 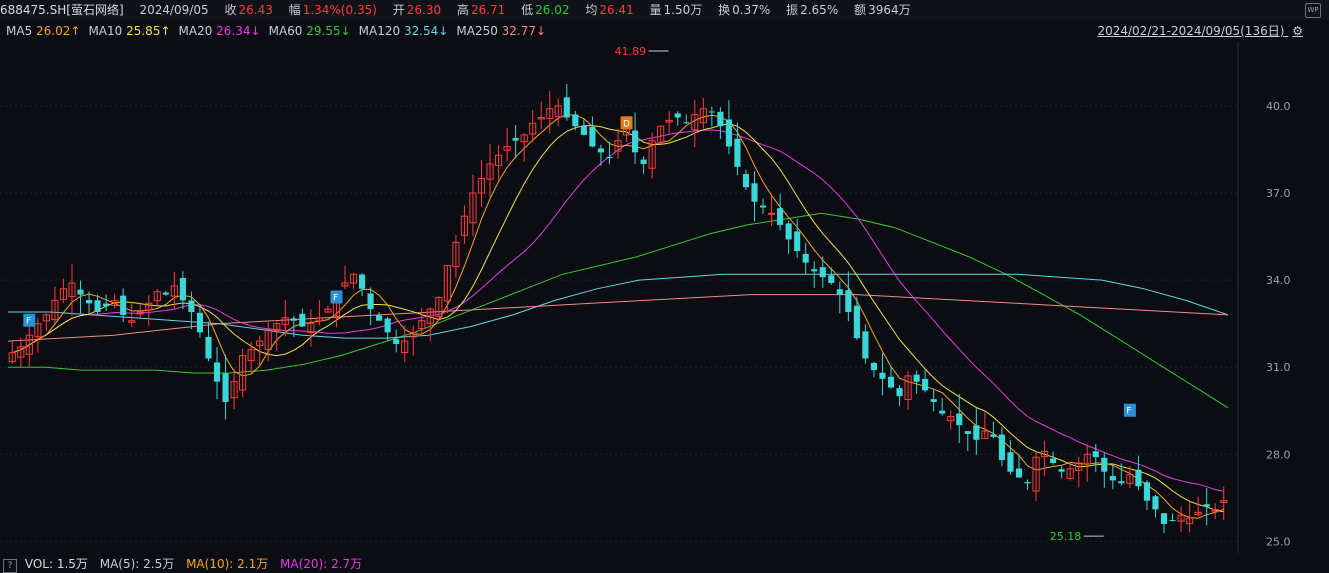 What do you see at coordinates (197, 31) in the screenshot?
I see `ma-legend-label: MA20` at bounding box center [197, 31].